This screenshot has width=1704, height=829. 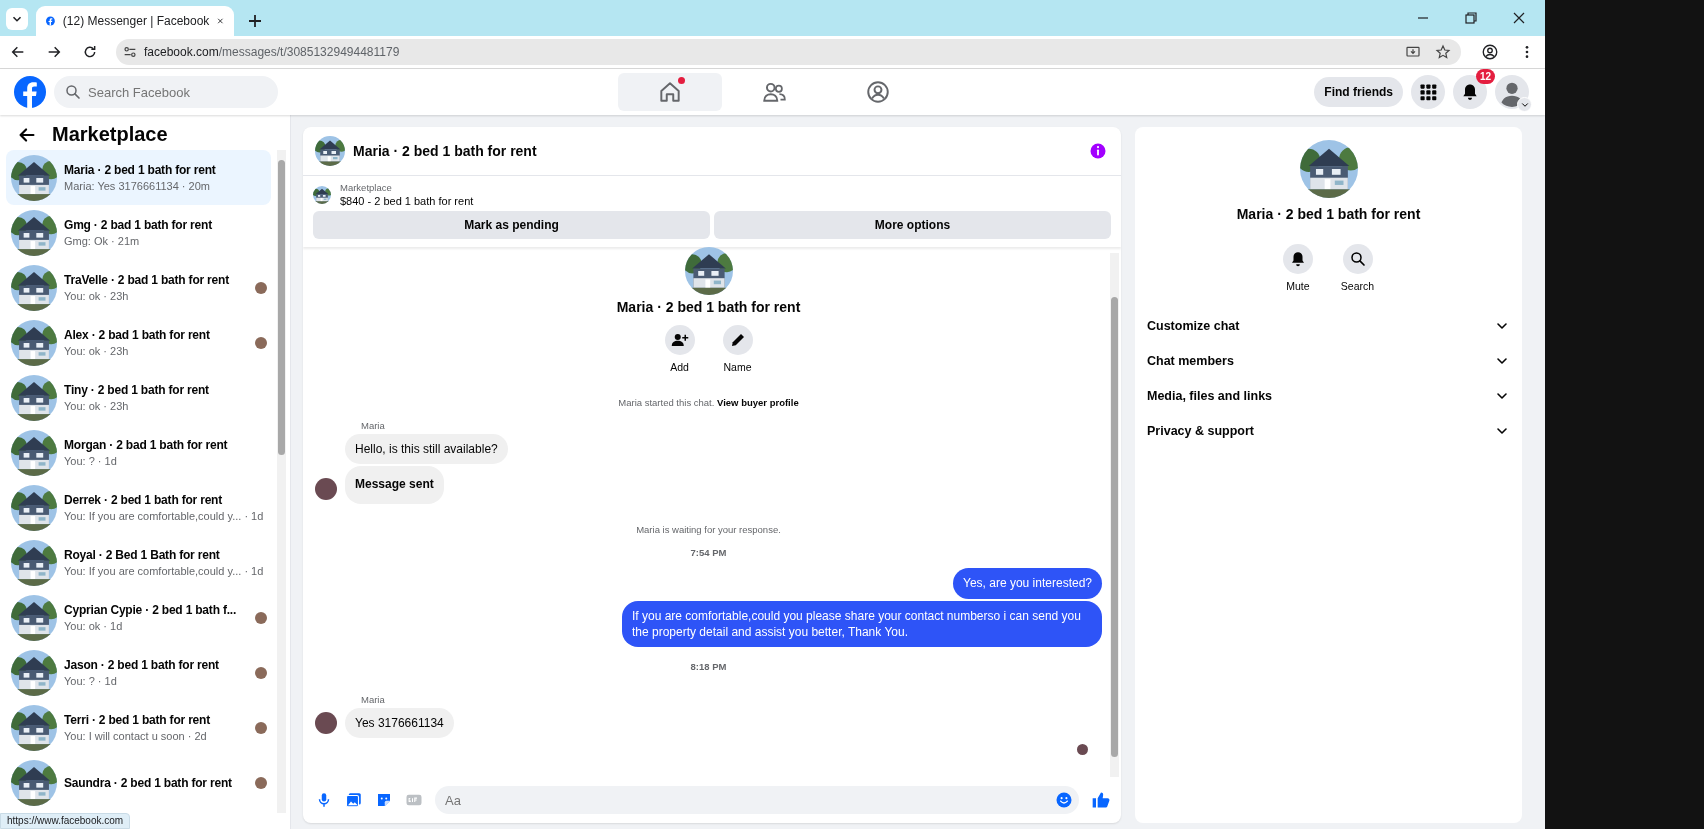 I want to click on add-button, so click(x=679, y=340).